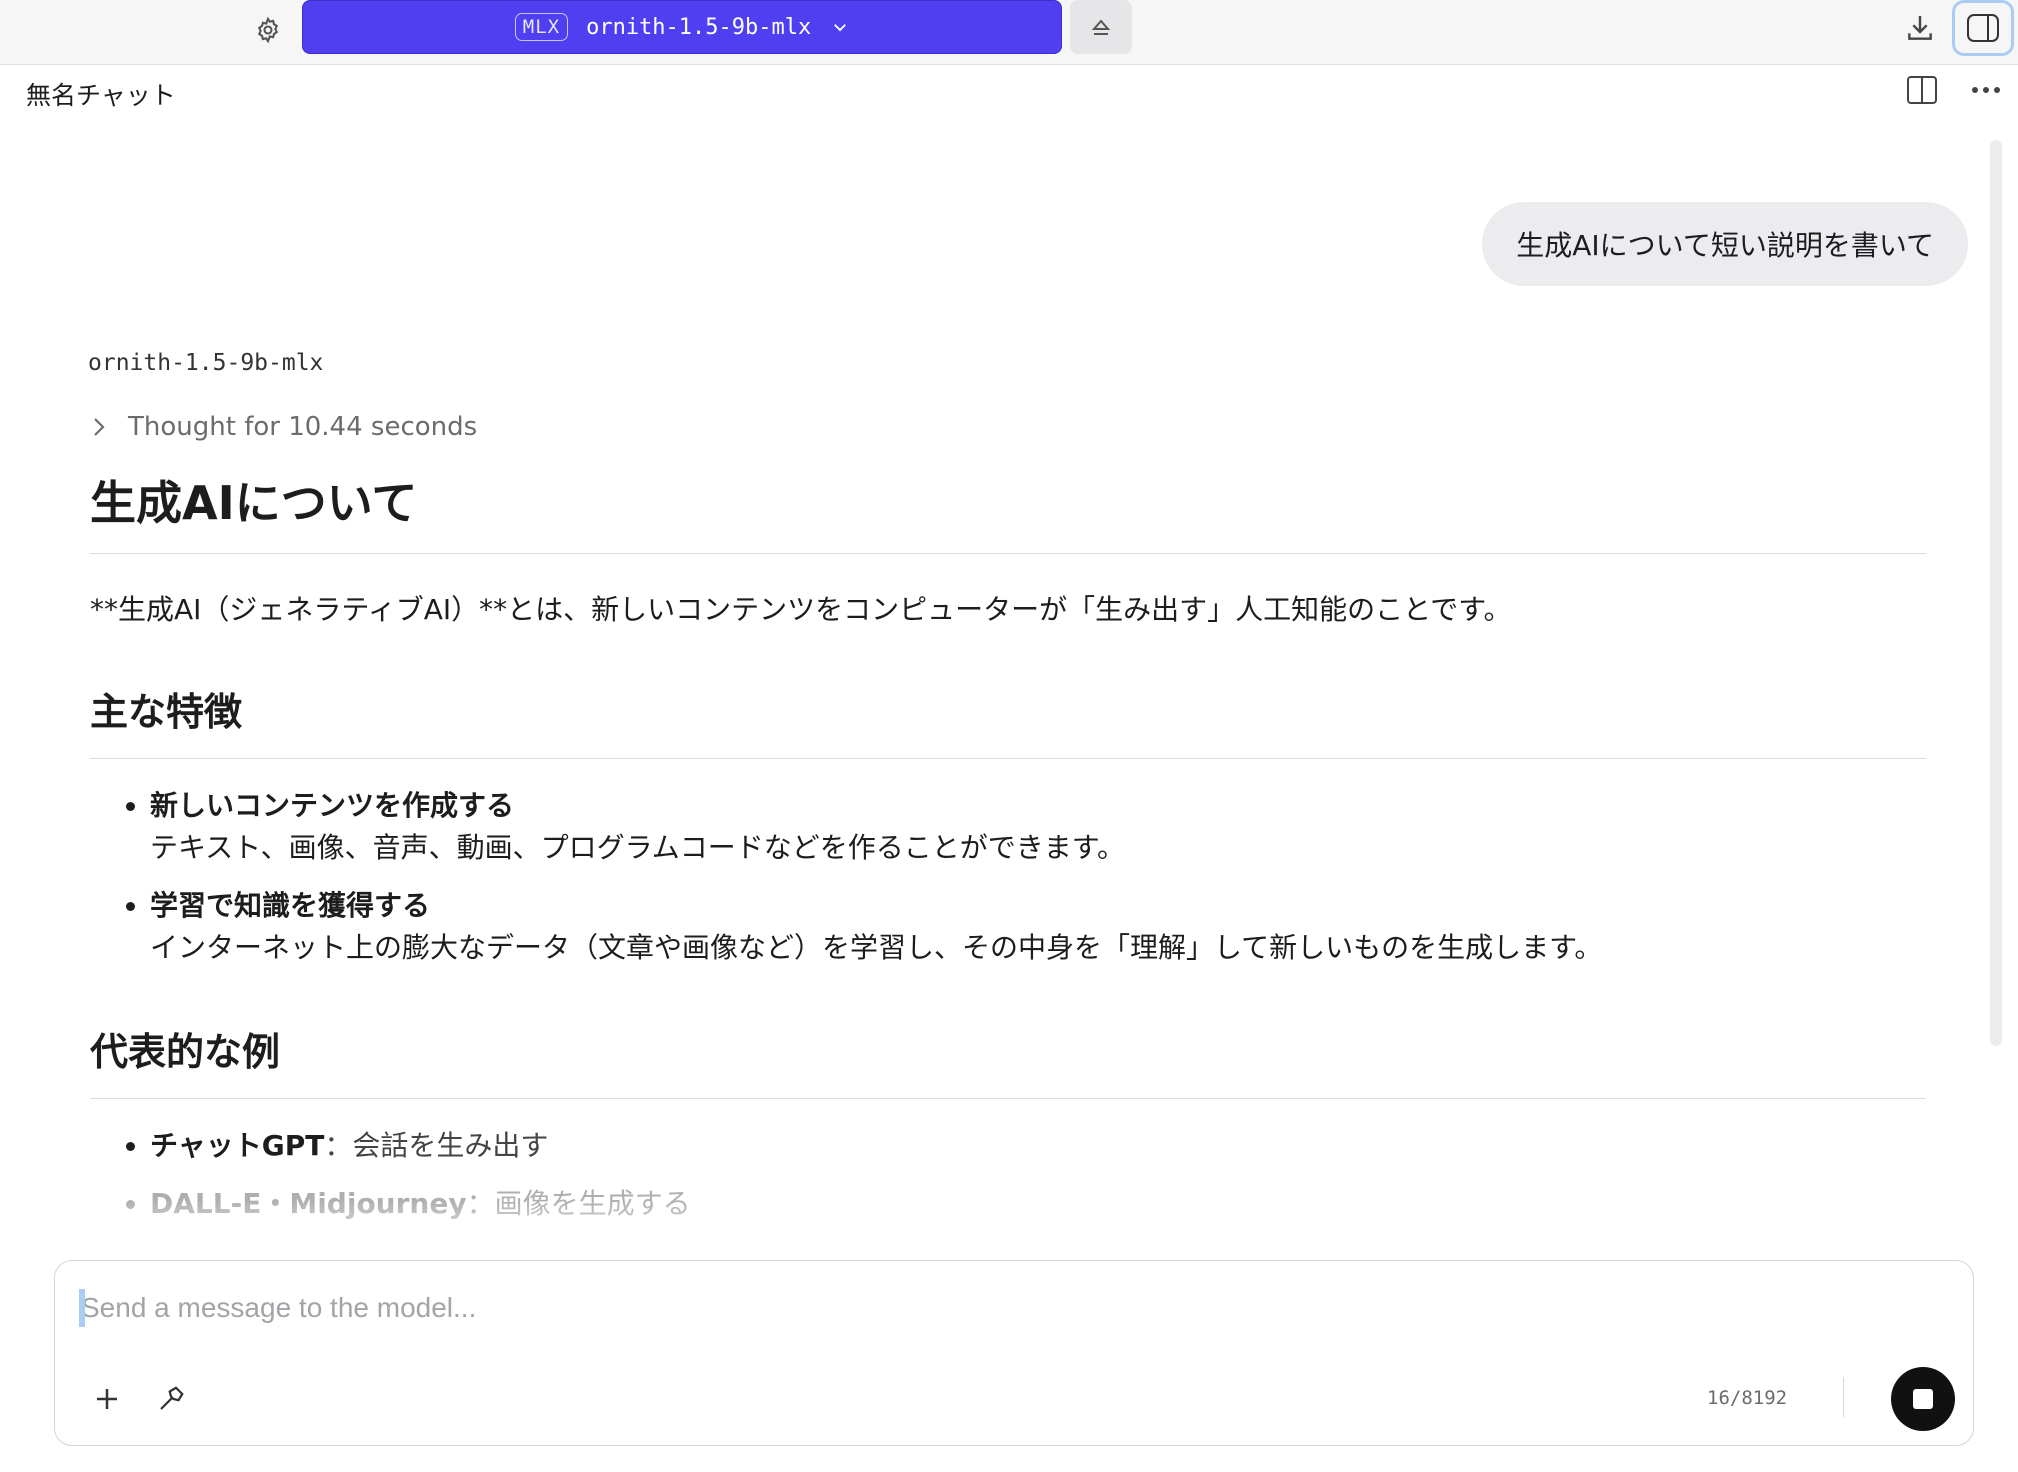  I want to click on response-title: 生成AIについて, so click(1008, 511).